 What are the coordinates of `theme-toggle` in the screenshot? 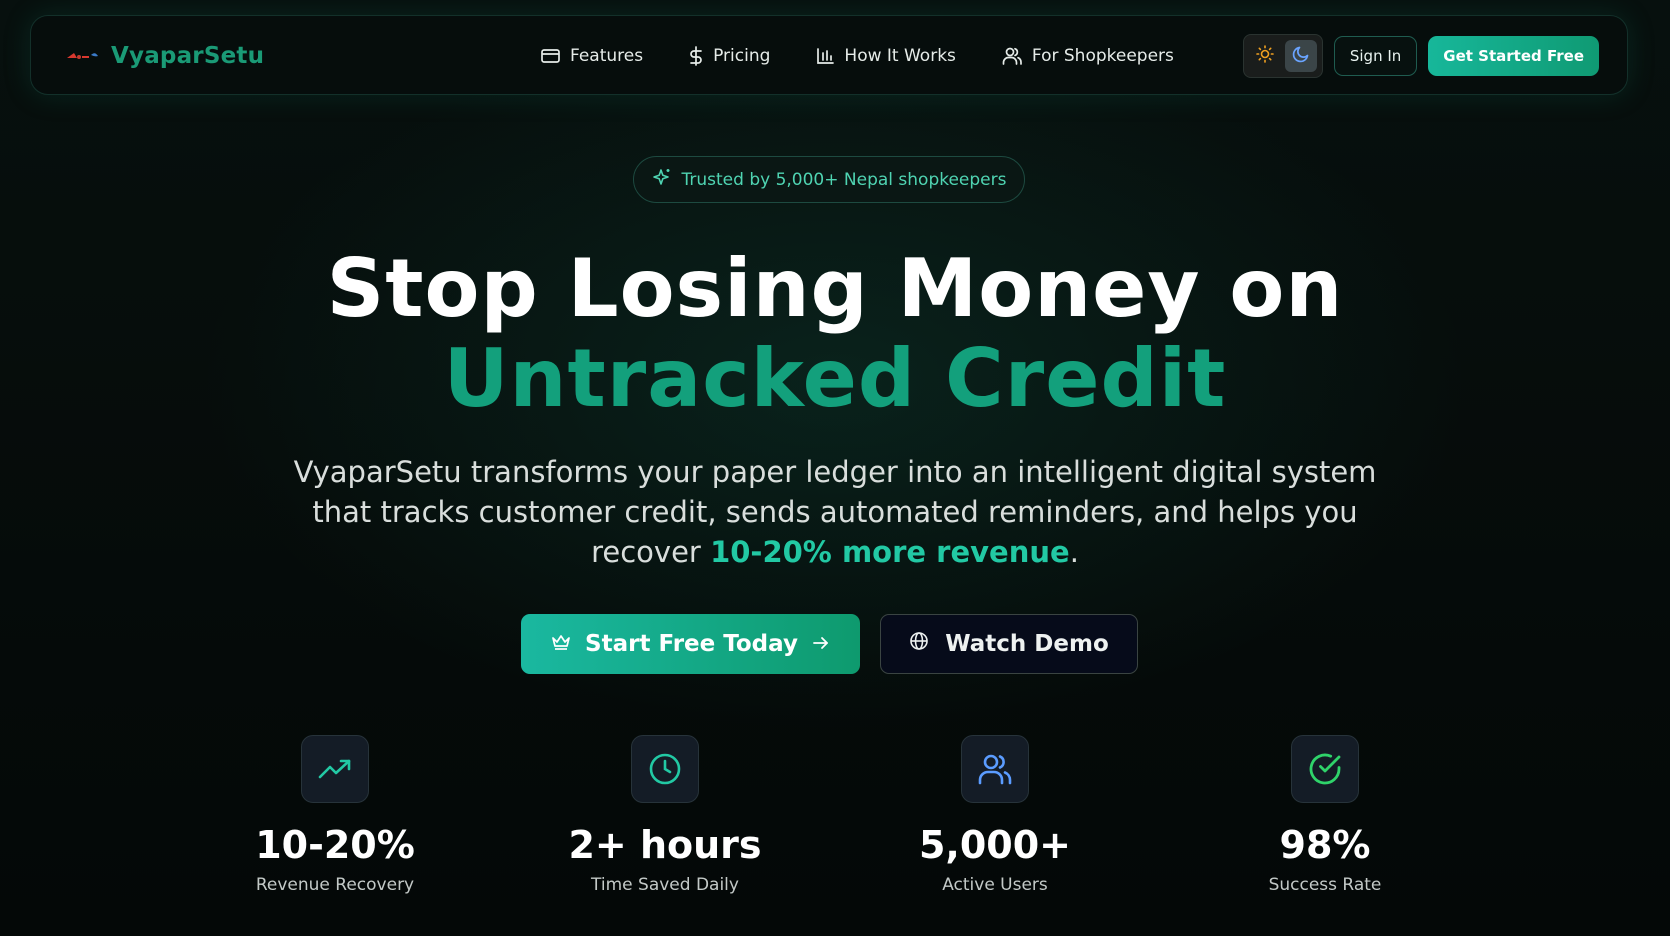 It's located at (1282, 56).